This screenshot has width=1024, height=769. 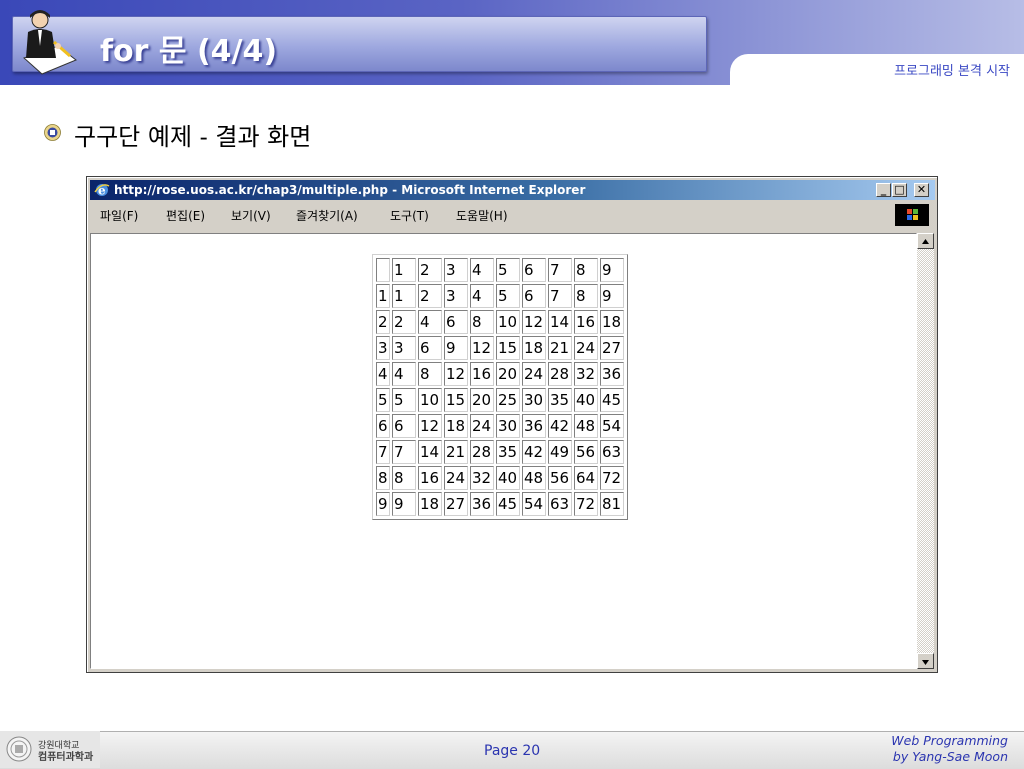 What do you see at coordinates (949, 740) in the screenshot?
I see `credit-line1: Web Programming` at bounding box center [949, 740].